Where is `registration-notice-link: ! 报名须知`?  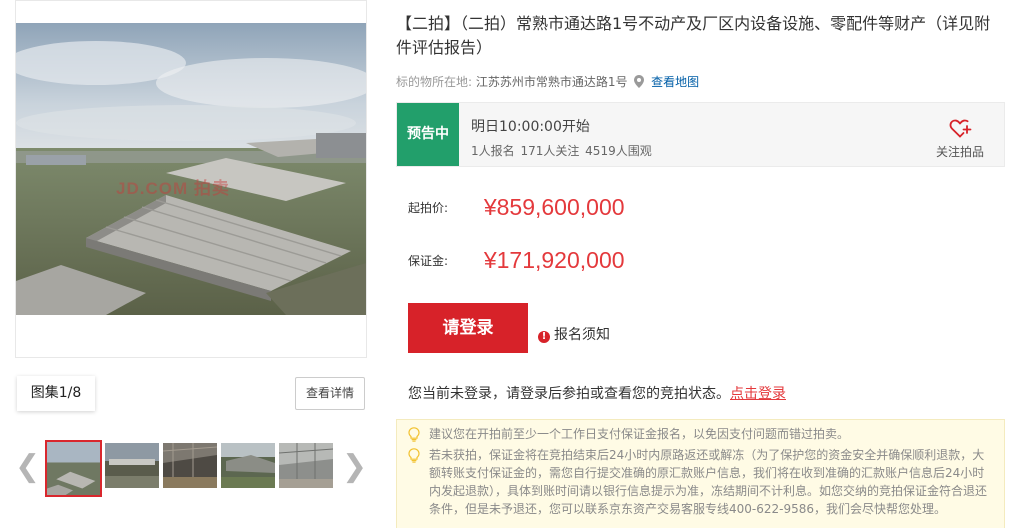
registration-notice-link: ! 报名须知 is located at coordinates (574, 334).